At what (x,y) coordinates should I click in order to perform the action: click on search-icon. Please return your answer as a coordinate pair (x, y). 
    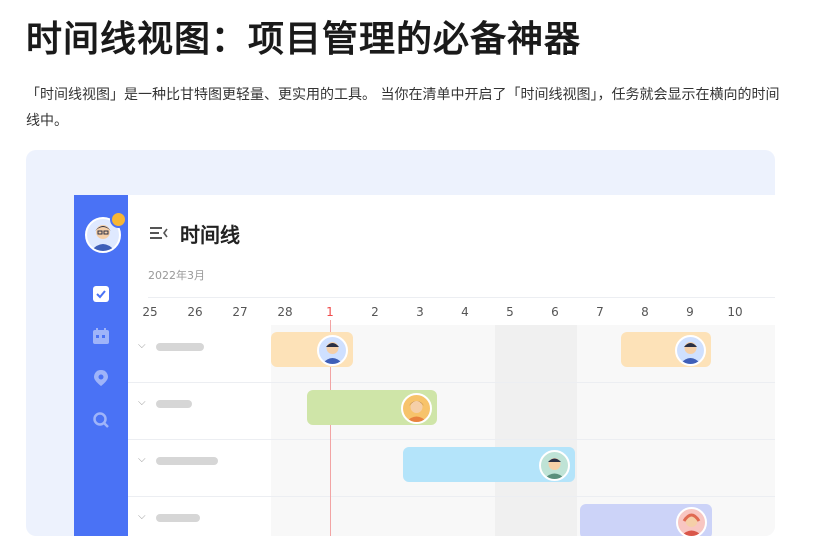
    Looking at the image, I should click on (101, 420).